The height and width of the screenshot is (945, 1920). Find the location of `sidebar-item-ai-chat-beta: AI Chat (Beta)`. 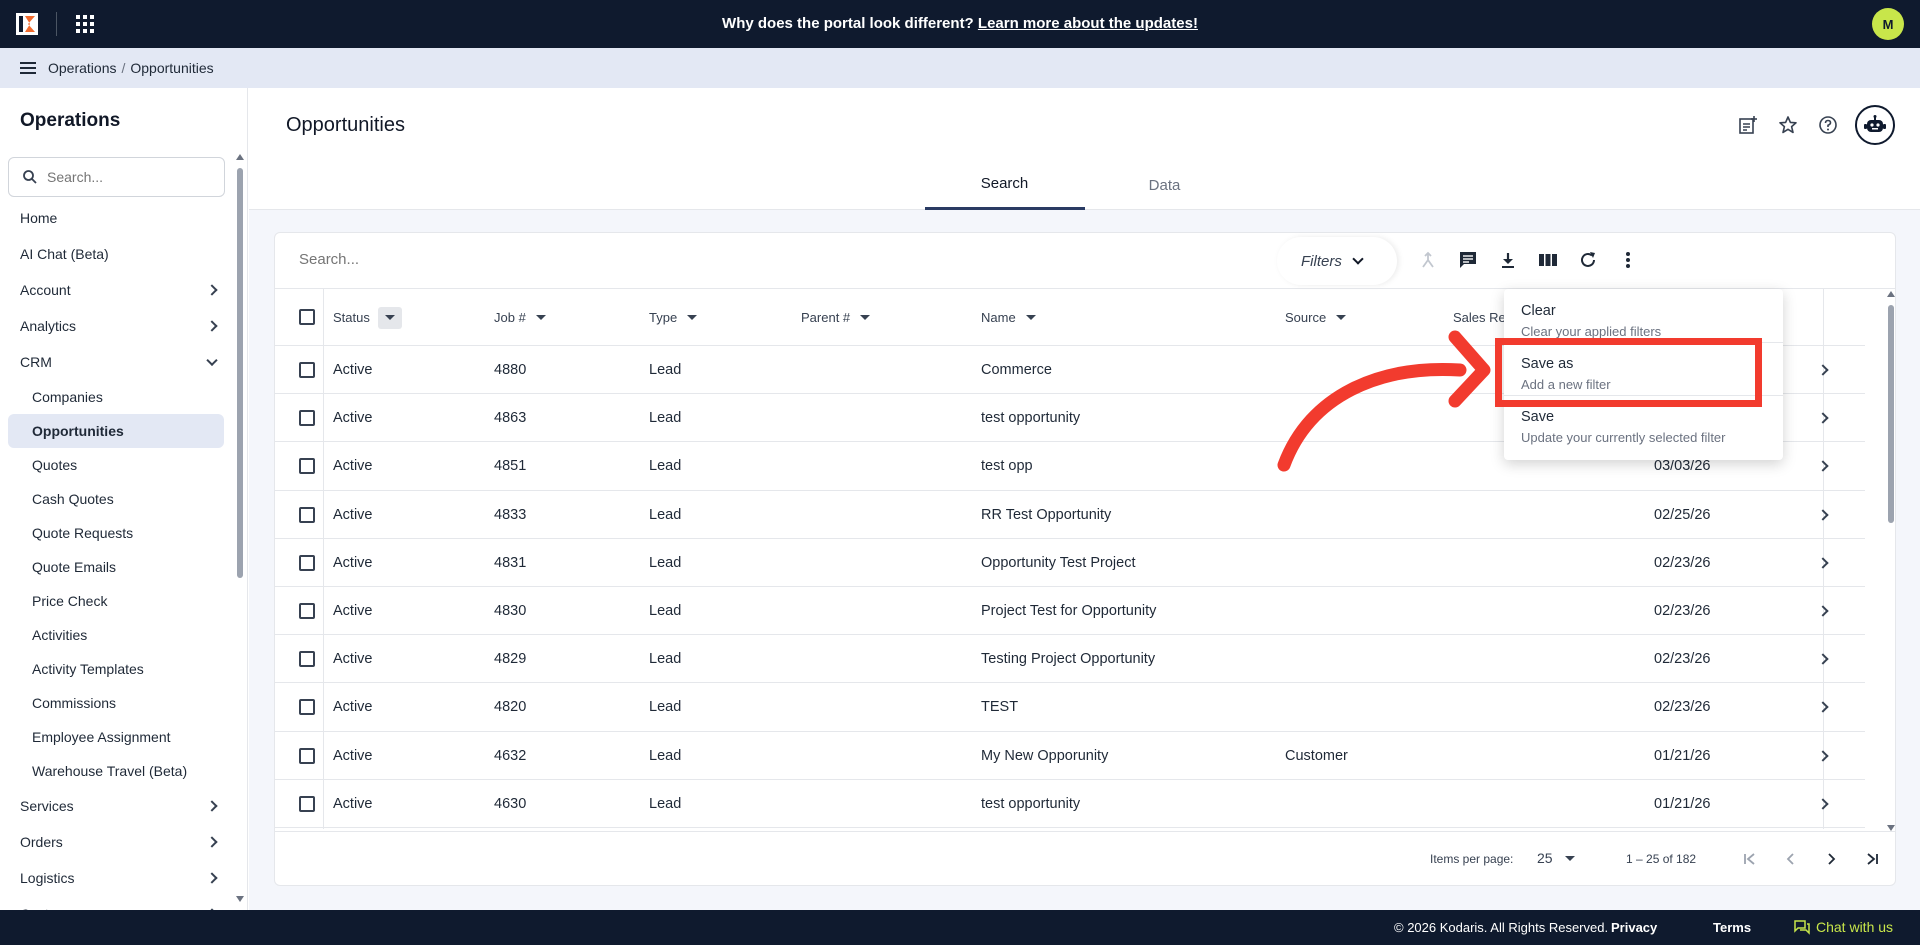

sidebar-item-ai-chat-beta: AI Chat (Beta) is located at coordinates (116, 254).